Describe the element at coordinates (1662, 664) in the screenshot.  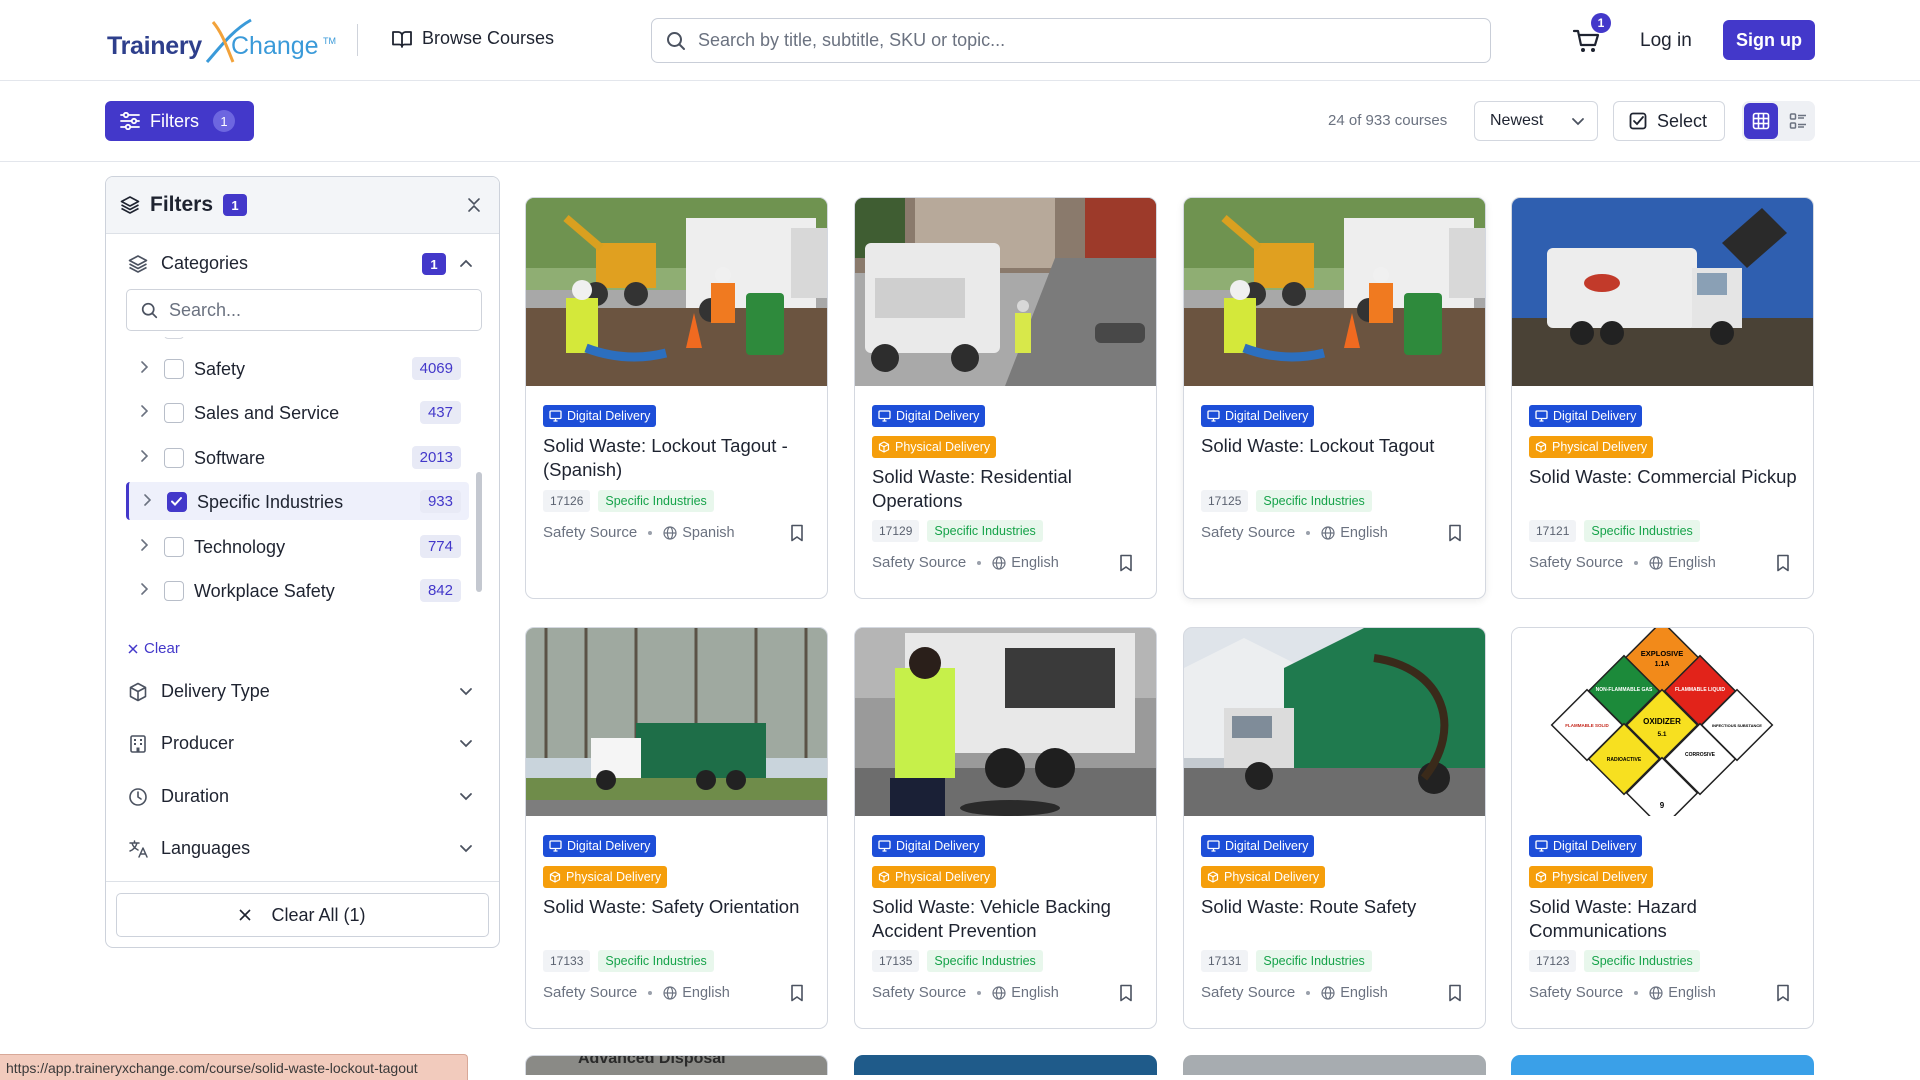
I see `hazmat-label: 1.1A` at that location.